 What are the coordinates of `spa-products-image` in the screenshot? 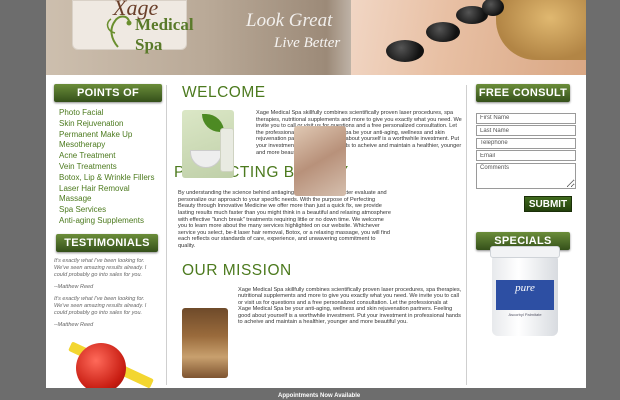 It's located at (208, 144).